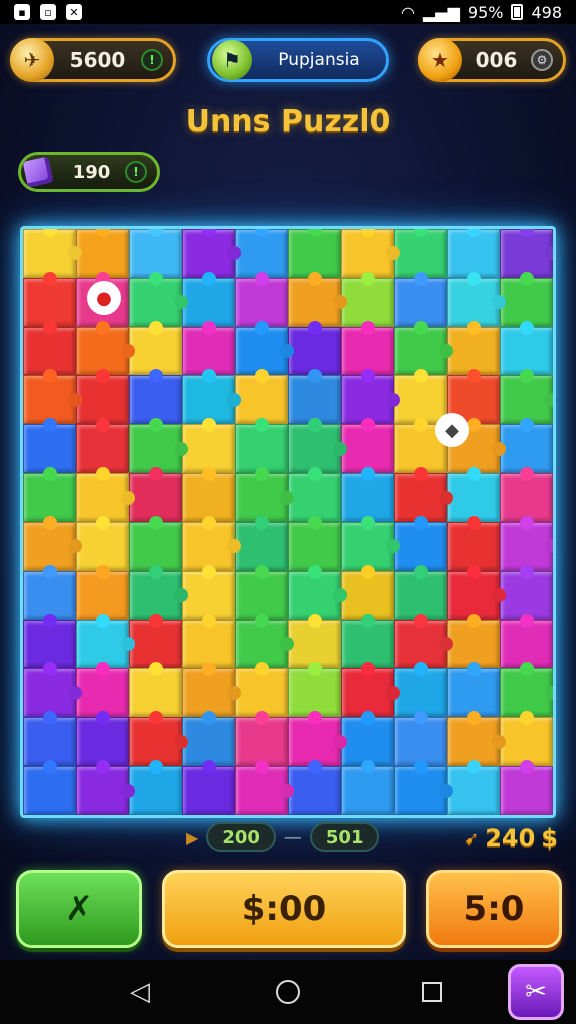 The height and width of the screenshot is (1024, 576). Describe the element at coordinates (152, 60) in the screenshot. I see `add-coins-icon: !` at that location.